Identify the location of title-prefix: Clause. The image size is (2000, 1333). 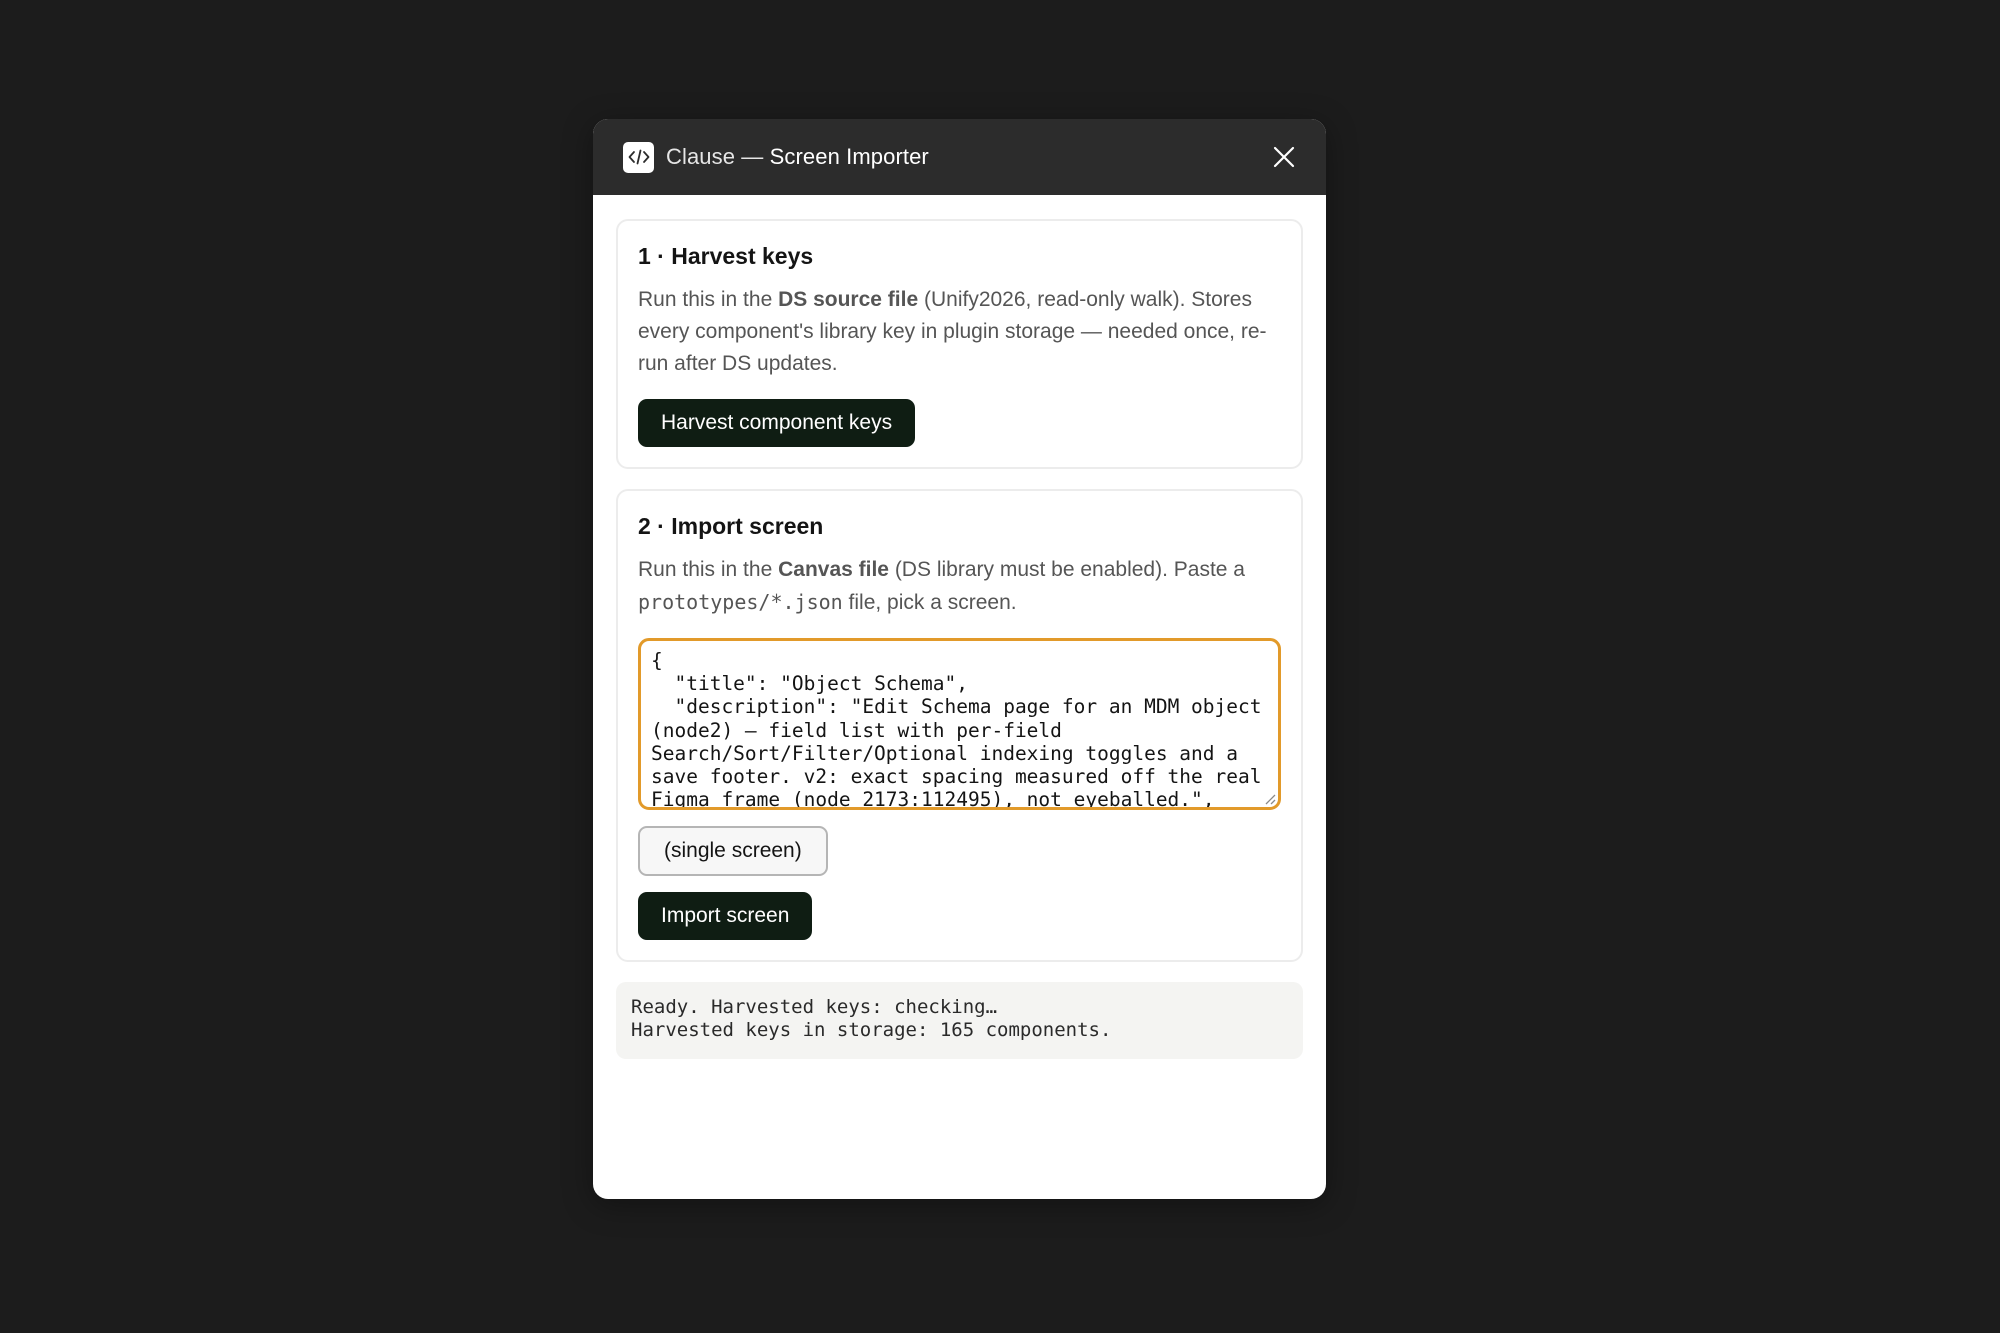
(701, 156).